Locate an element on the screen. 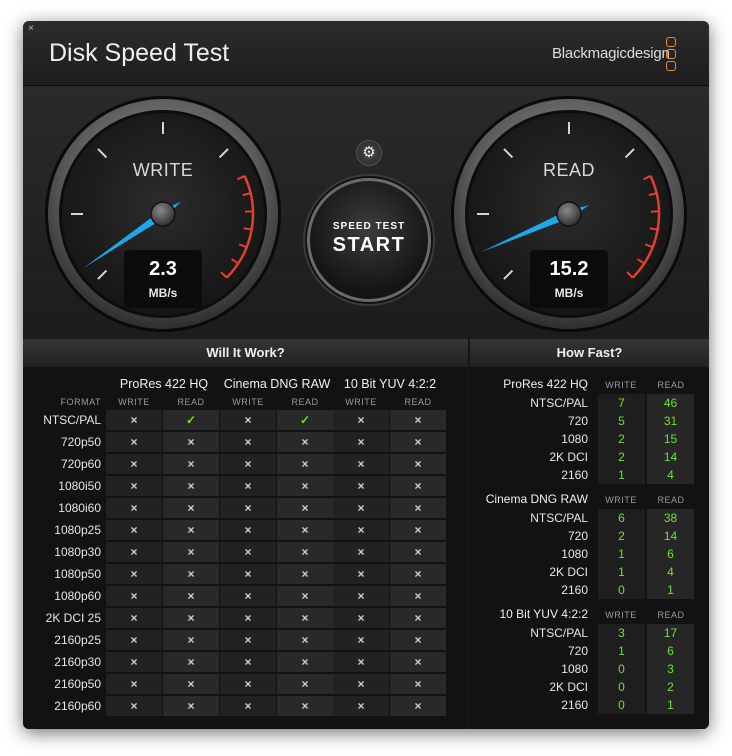 The image size is (732, 756). settings-gear-icon: ⚙ is located at coordinates (369, 153).